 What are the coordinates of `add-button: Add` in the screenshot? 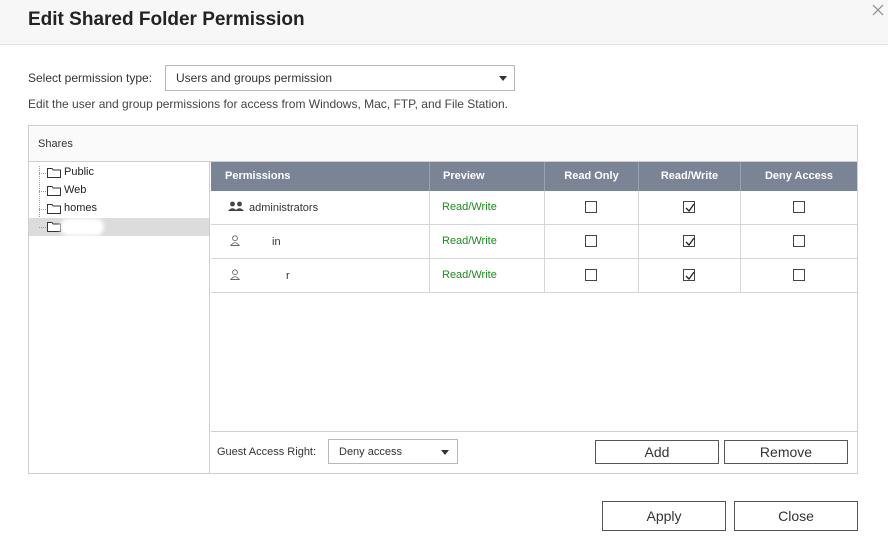 It's located at (657, 452).